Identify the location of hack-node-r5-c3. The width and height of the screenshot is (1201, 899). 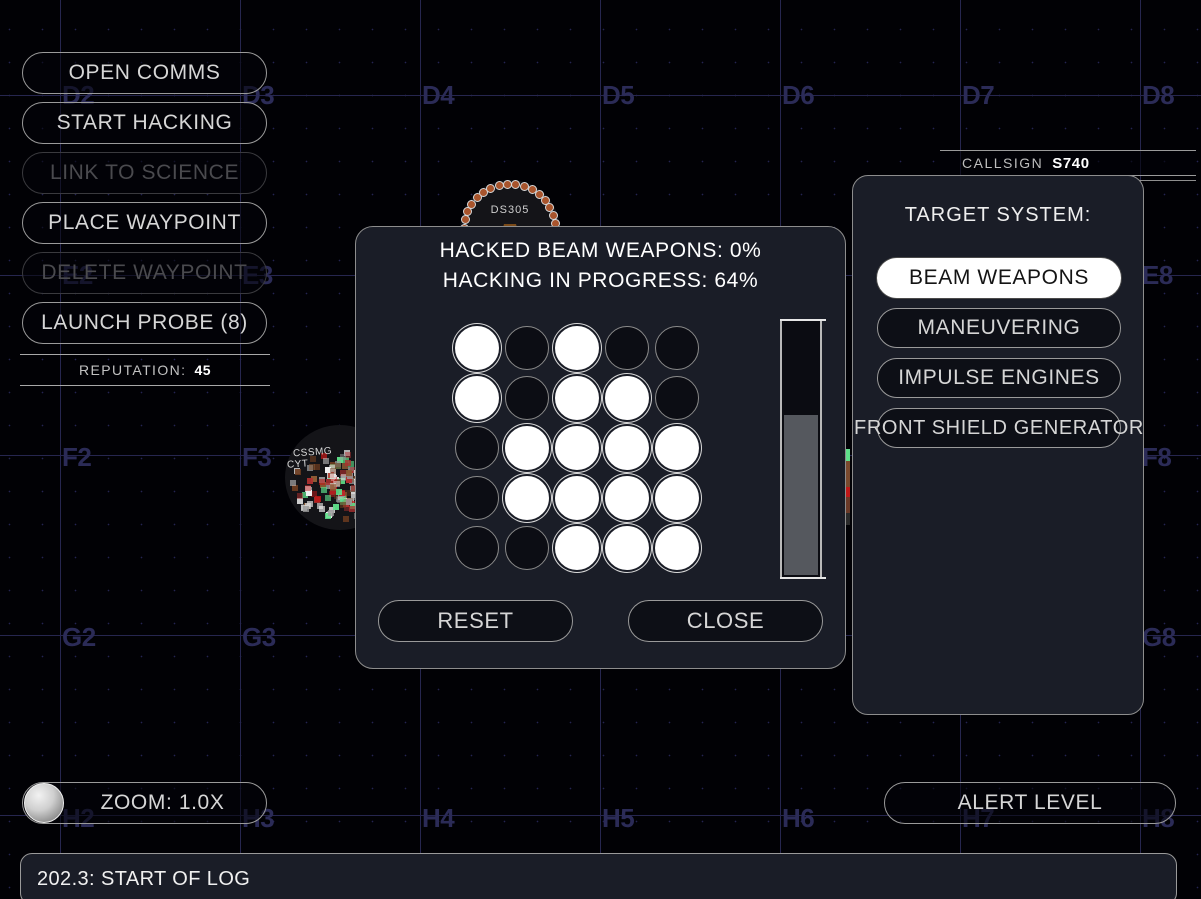
(577, 548).